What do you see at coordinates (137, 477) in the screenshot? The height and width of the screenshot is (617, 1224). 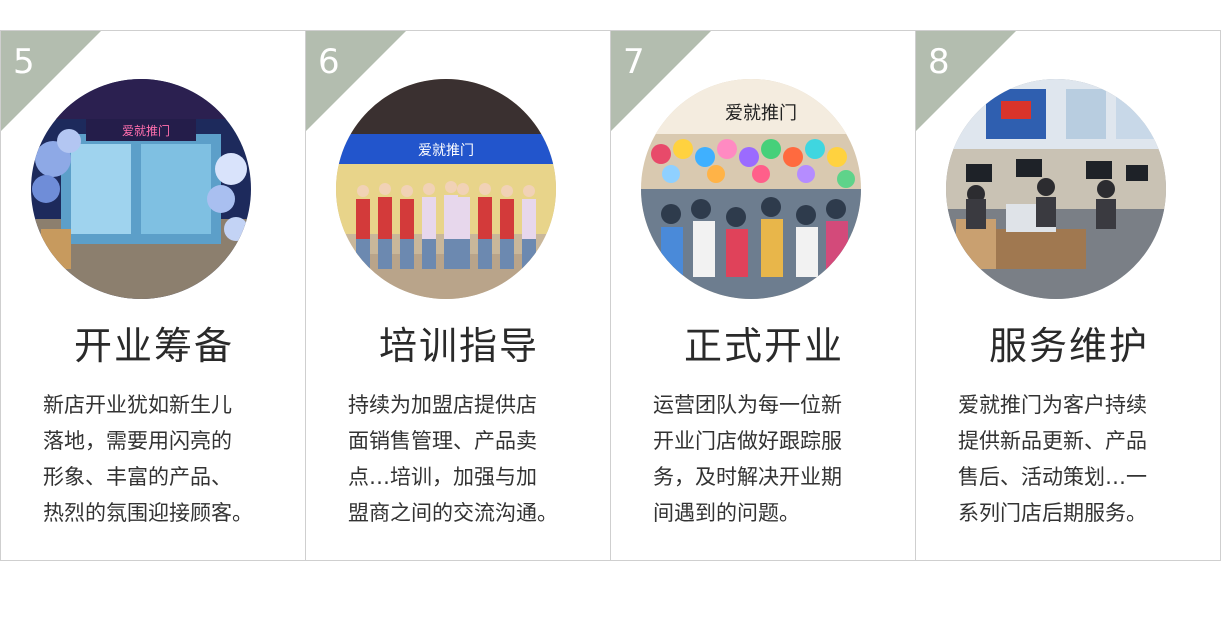 I see `description-line: 形象、丰富的产品、` at bounding box center [137, 477].